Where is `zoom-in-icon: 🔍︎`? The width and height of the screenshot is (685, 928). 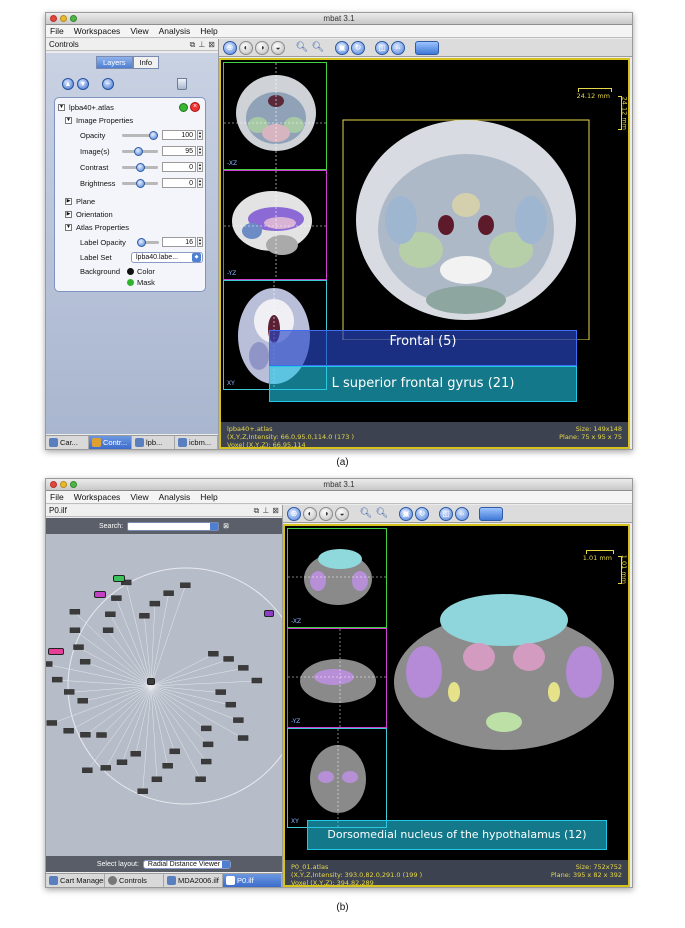 zoom-in-icon: 🔍︎ is located at coordinates (366, 514).